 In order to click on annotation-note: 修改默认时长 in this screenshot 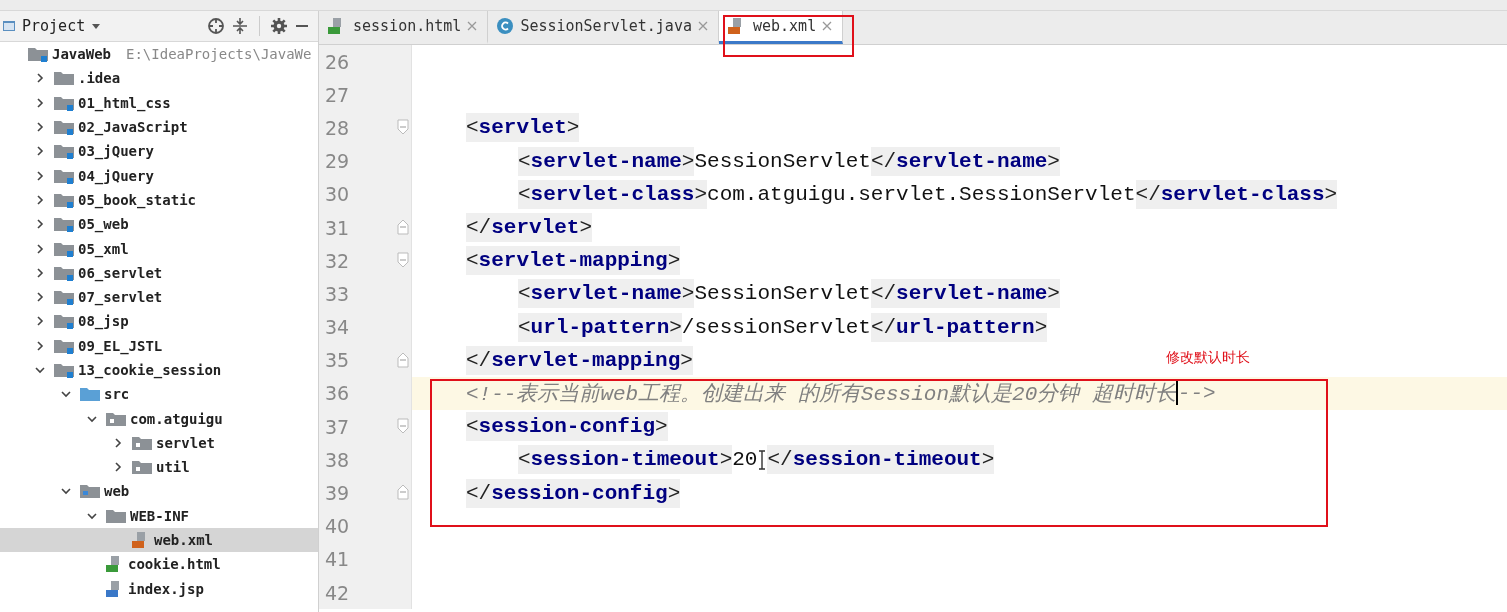, I will do `click(1208, 358)`.